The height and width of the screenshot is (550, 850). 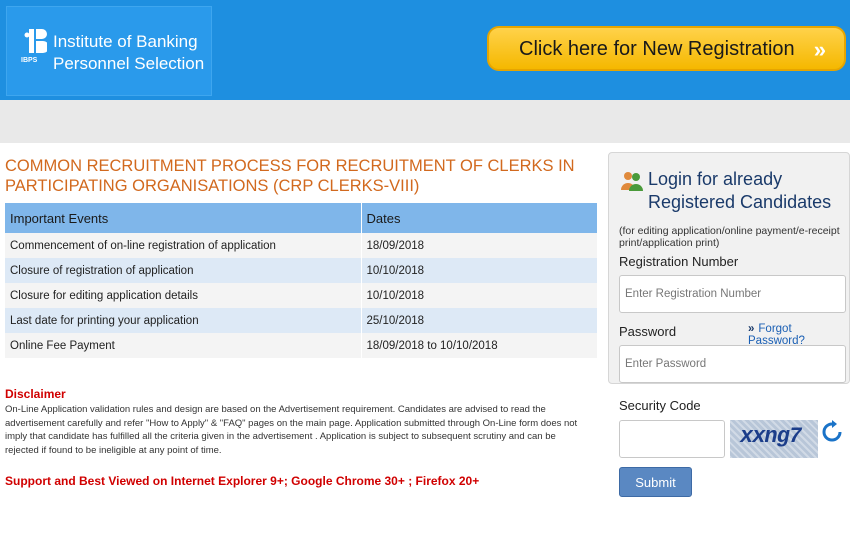 I want to click on forgot-password-label: Forgot Password?, so click(x=776, y=335).